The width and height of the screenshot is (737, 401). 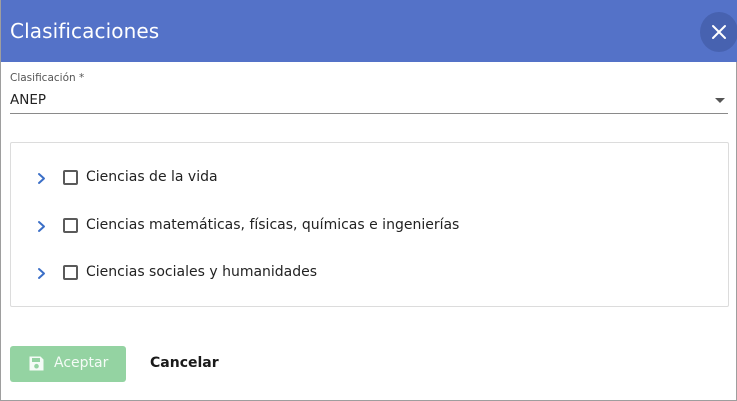 I want to click on dialog-title: Clasificaciones, so click(x=85, y=31).